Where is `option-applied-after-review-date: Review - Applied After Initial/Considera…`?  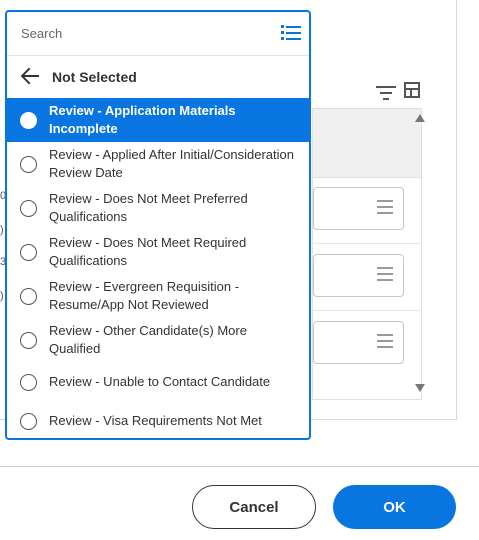 option-applied-after-review-date: Review - Applied After Initial/Considera… is located at coordinates (158, 164).